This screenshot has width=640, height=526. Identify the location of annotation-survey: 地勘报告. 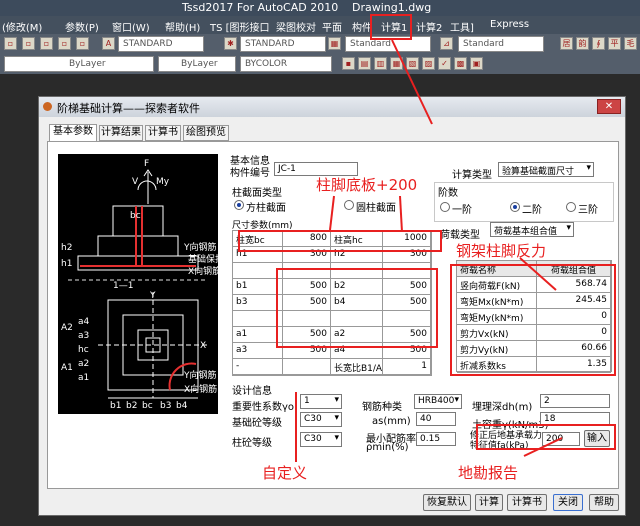
(488, 473).